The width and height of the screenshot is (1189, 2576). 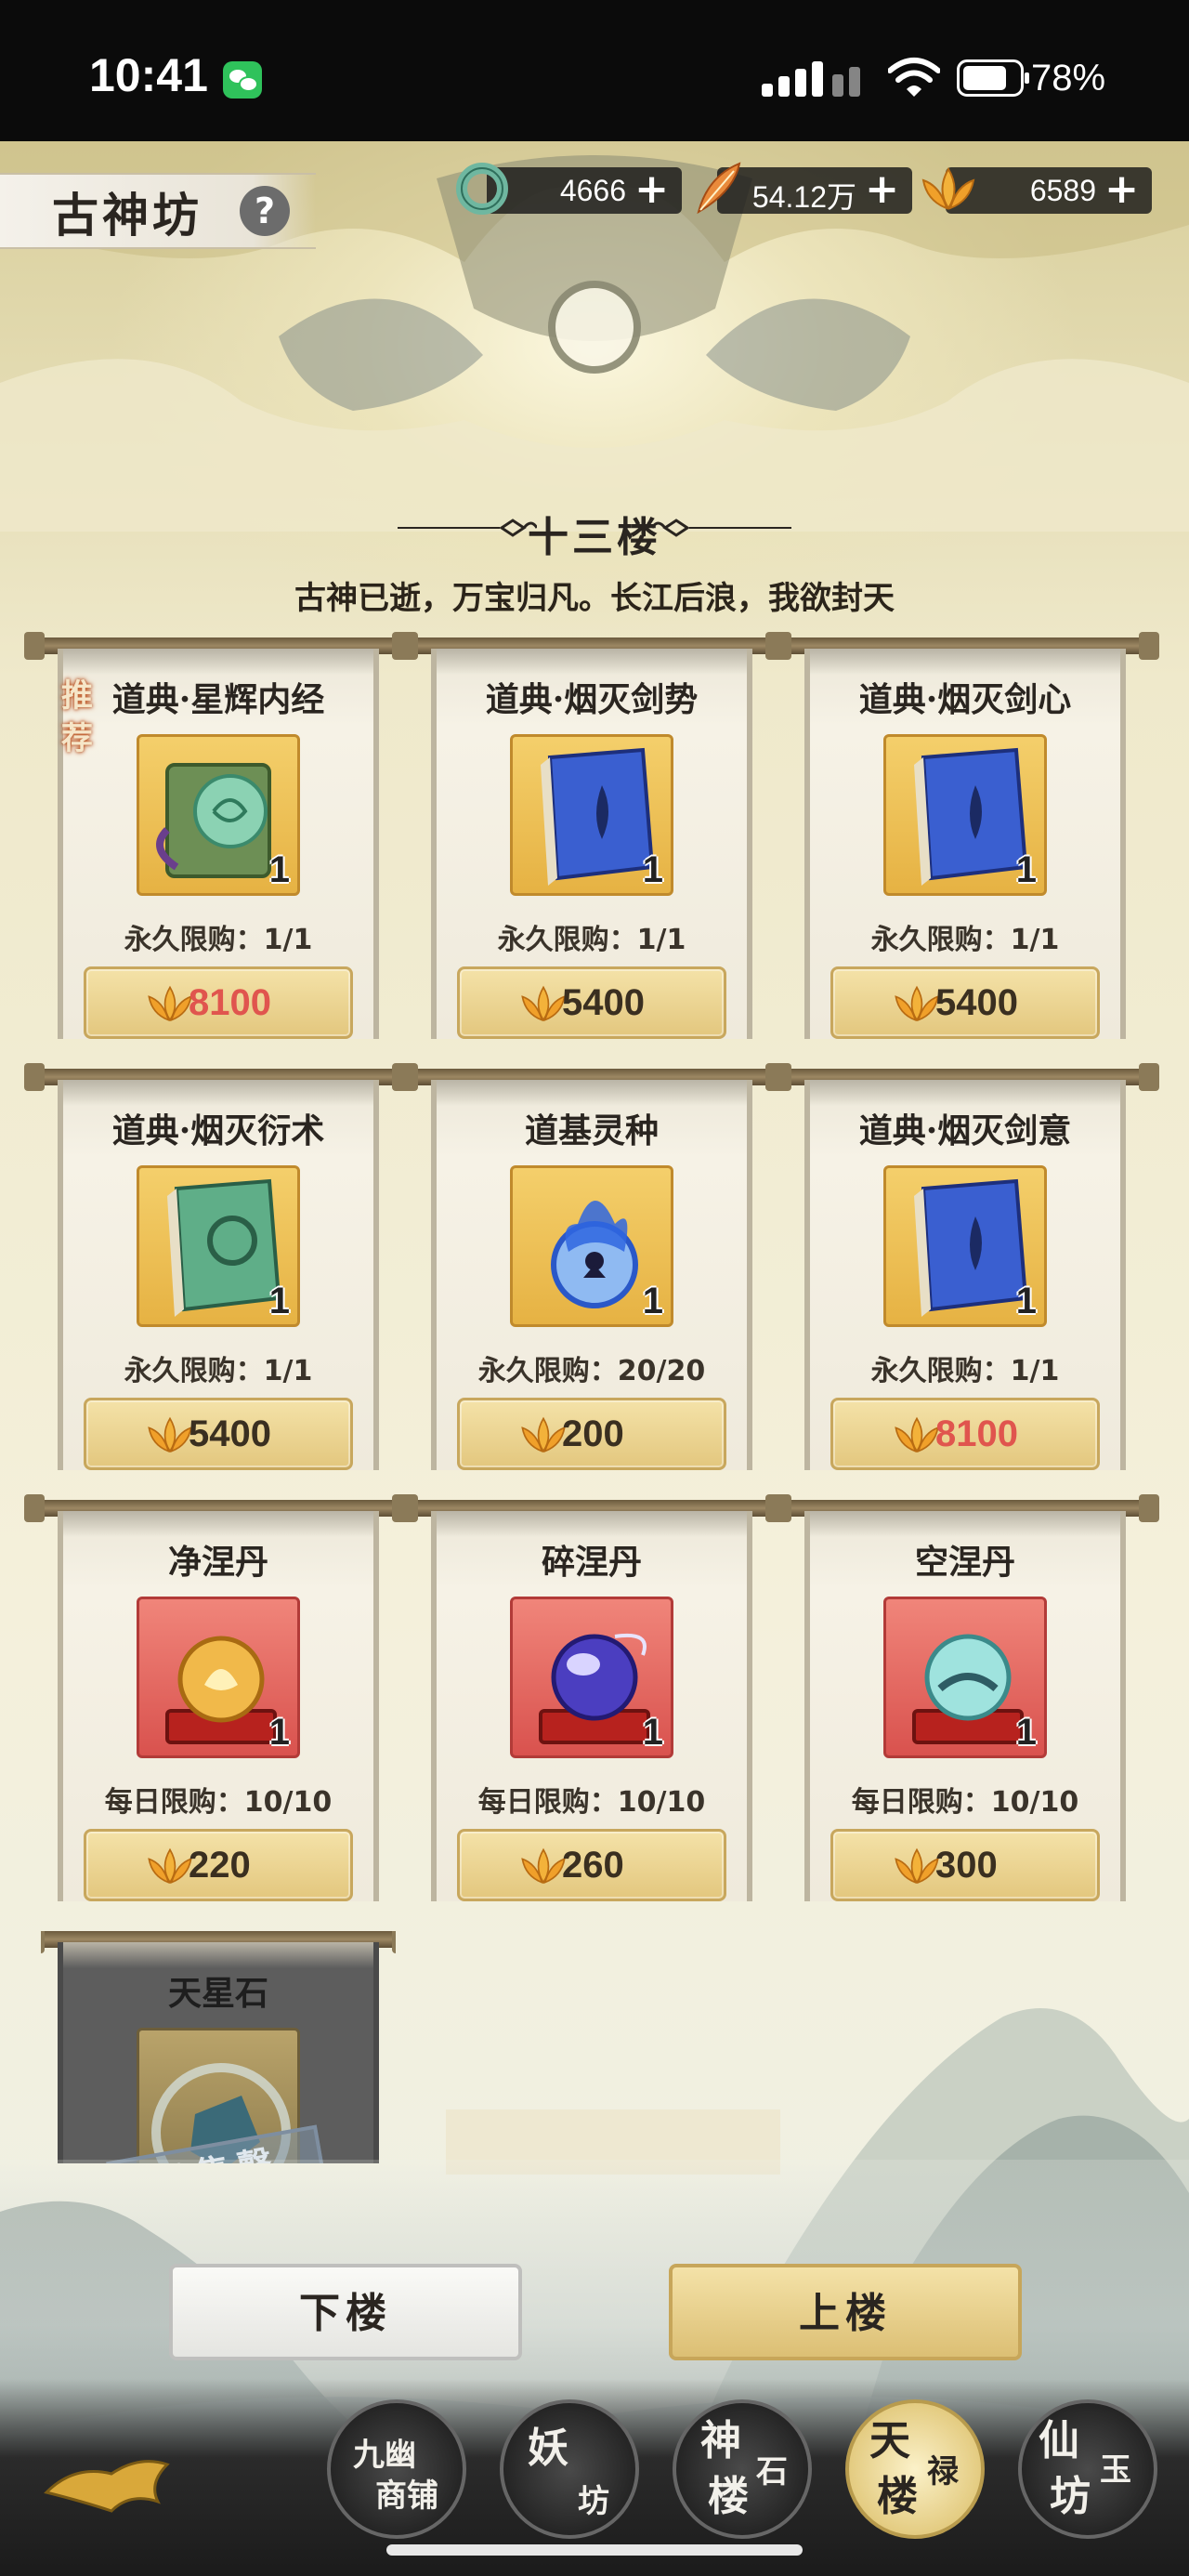 What do you see at coordinates (721, 2440) in the screenshot?
I see `tab-label: 神` at bounding box center [721, 2440].